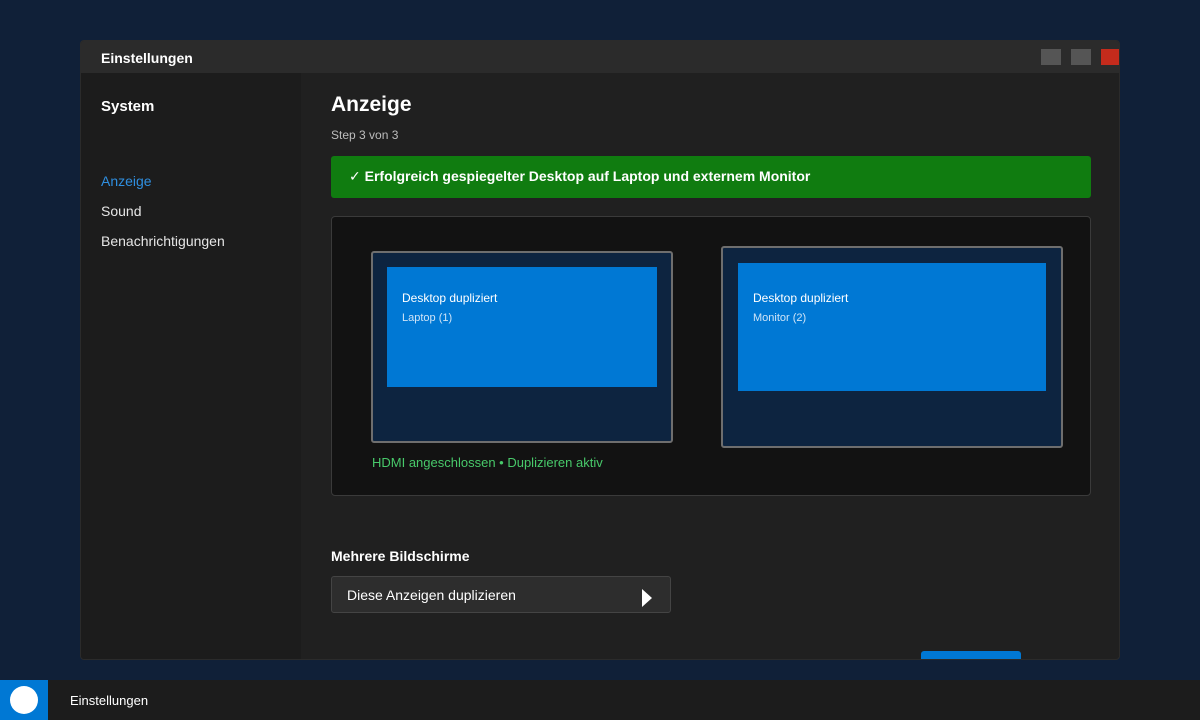  What do you see at coordinates (147, 58) in the screenshot?
I see `window-title: Einstellungen` at bounding box center [147, 58].